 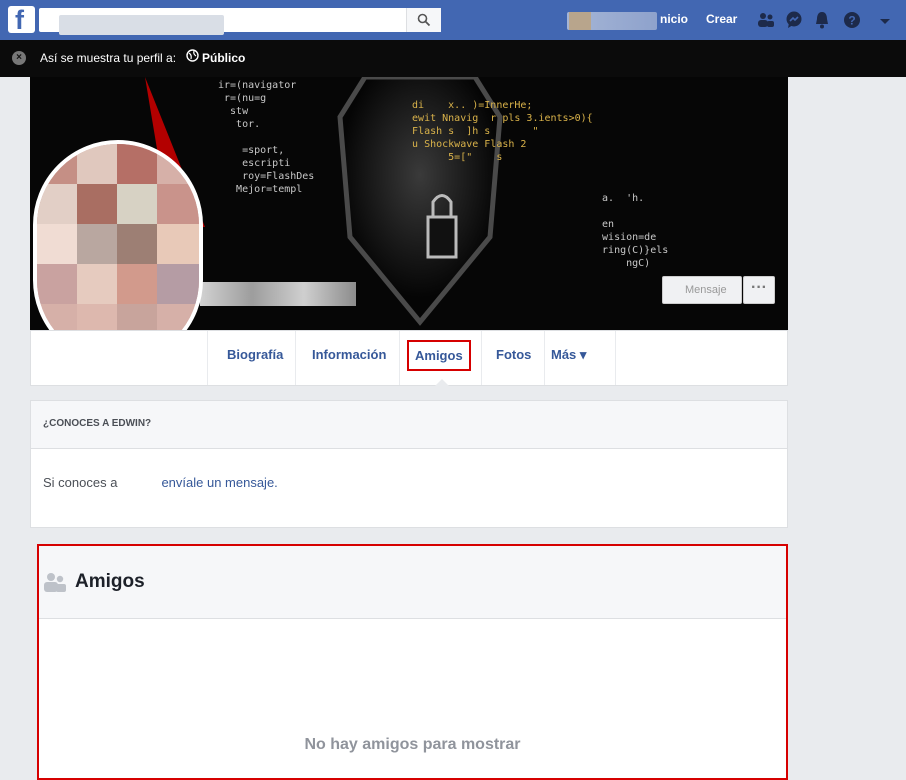 What do you see at coordinates (412, 582) in the screenshot?
I see `friends-section-header: Amigos` at bounding box center [412, 582].